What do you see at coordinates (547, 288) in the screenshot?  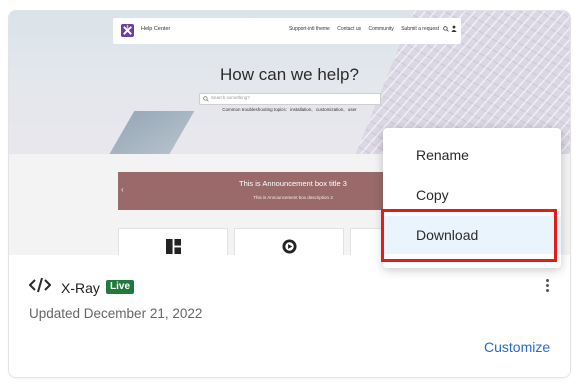 I see `more-vertical-icon` at bounding box center [547, 288].